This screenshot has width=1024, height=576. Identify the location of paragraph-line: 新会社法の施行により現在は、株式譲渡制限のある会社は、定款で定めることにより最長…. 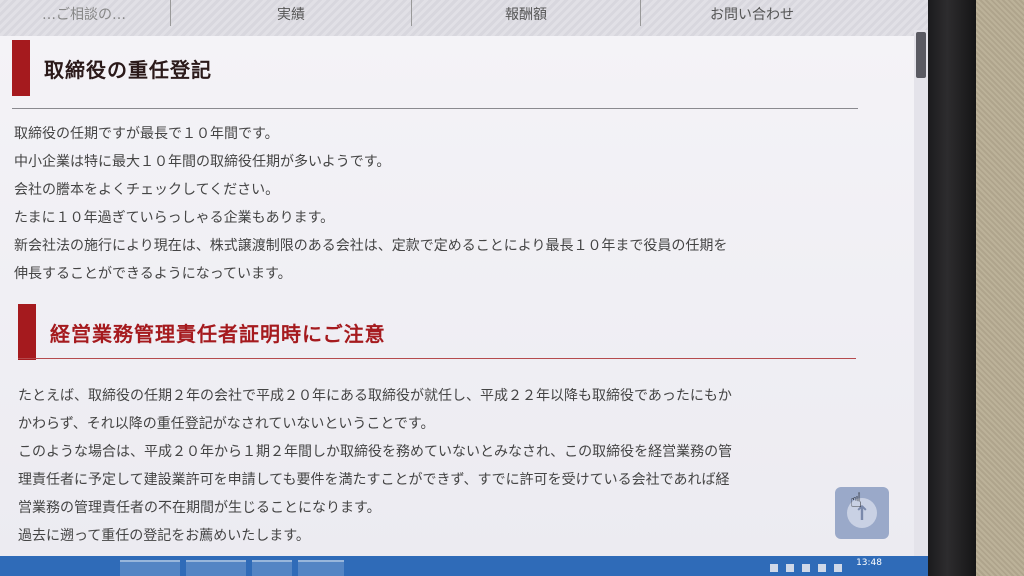
(371, 246).